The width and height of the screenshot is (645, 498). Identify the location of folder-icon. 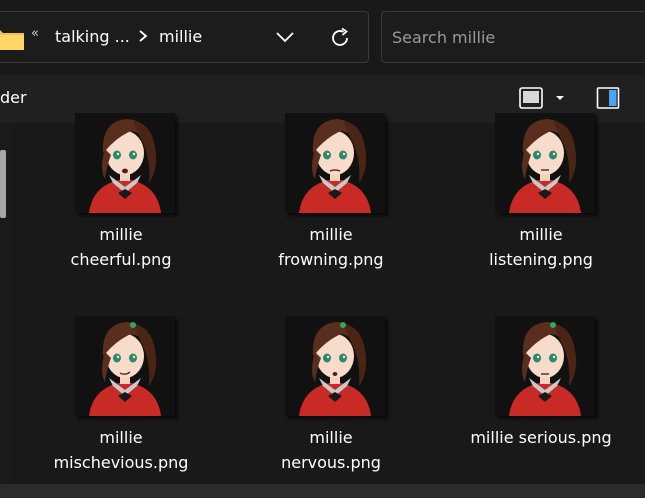
(12, 40).